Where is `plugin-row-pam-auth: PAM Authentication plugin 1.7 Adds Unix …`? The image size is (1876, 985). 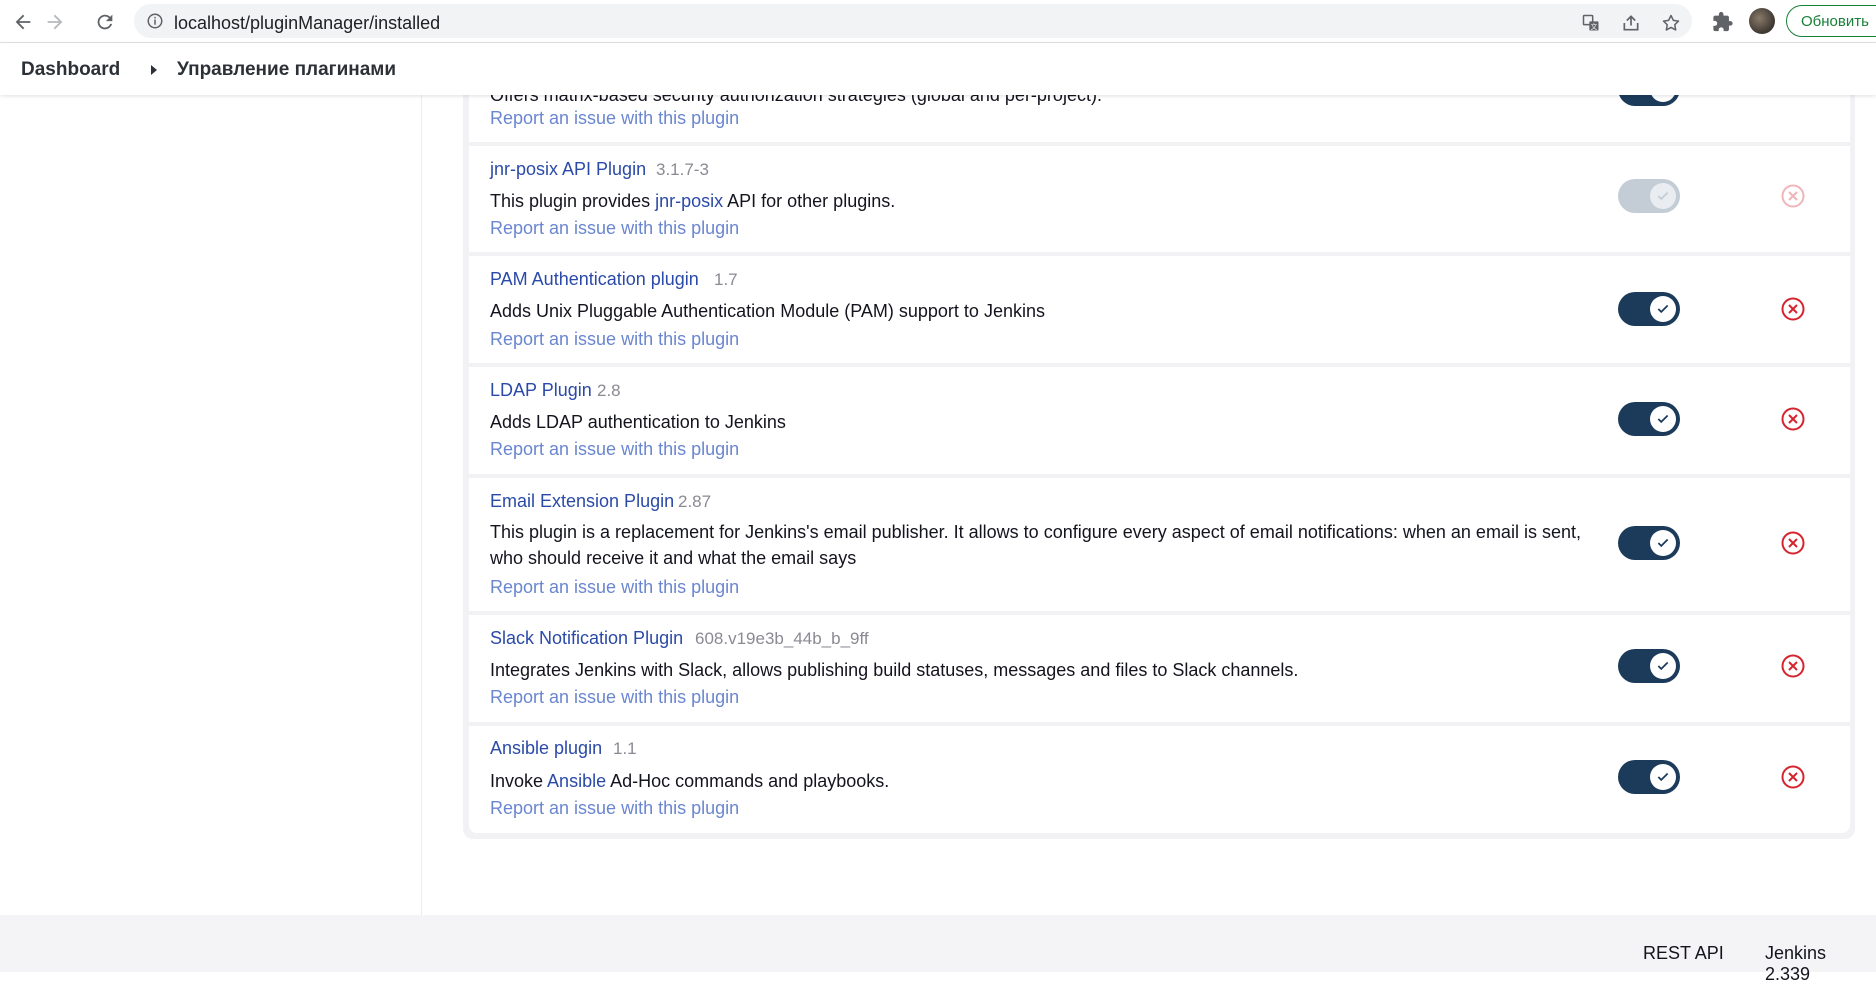 plugin-row-pam-auth: PAM Authentication plugin 1.7 Adds Unix … is located at coordinates (1159, 309).